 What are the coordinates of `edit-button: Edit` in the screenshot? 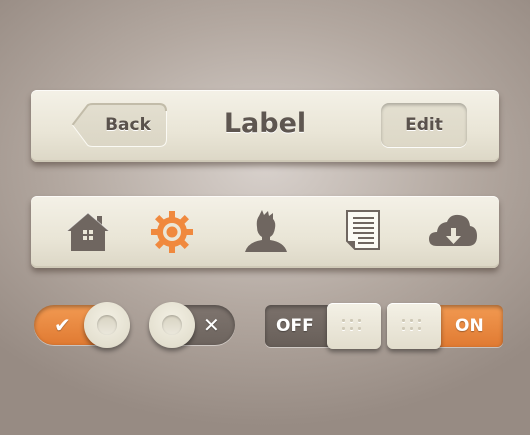 It's located at (424, 125).